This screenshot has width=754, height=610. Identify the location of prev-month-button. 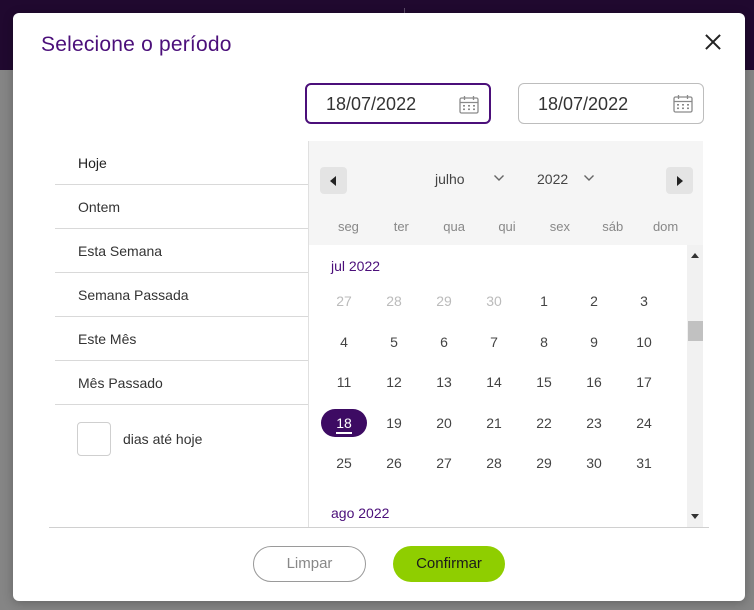
(333, 180).